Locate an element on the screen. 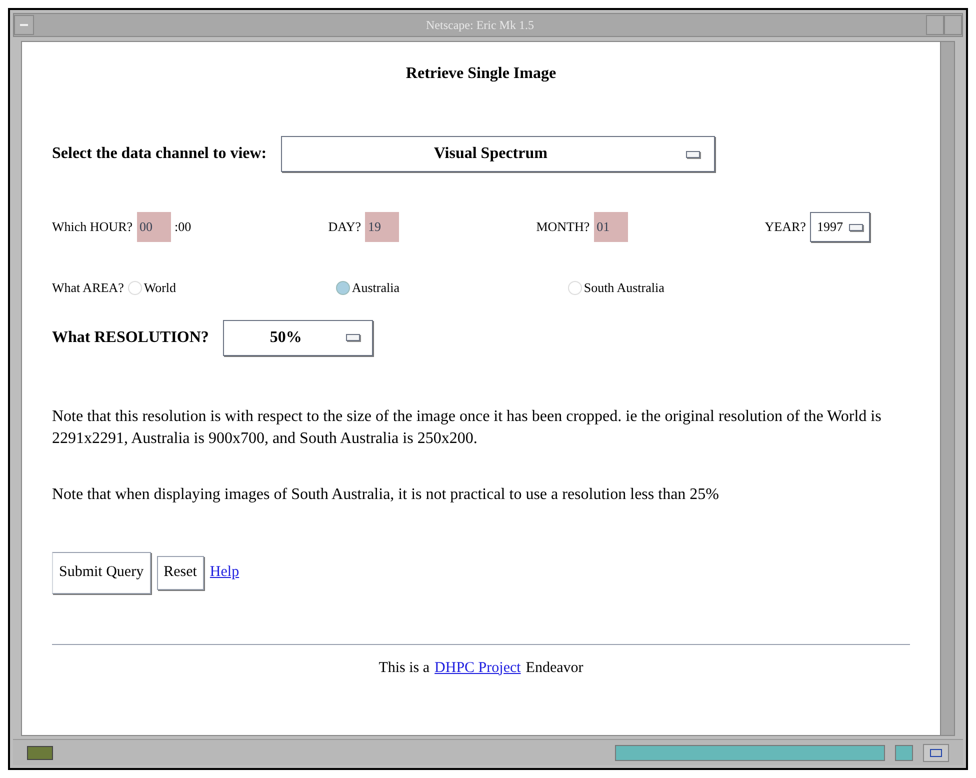 The image size is (976, 778). note-paragraph: Note that this resolution is with respect to the size of the image once it has been cropped. ie the original resolution of the World is 2291x2291, Australia is 900x700, and South Australia is 250x200. is located at coordinates (467, 427).